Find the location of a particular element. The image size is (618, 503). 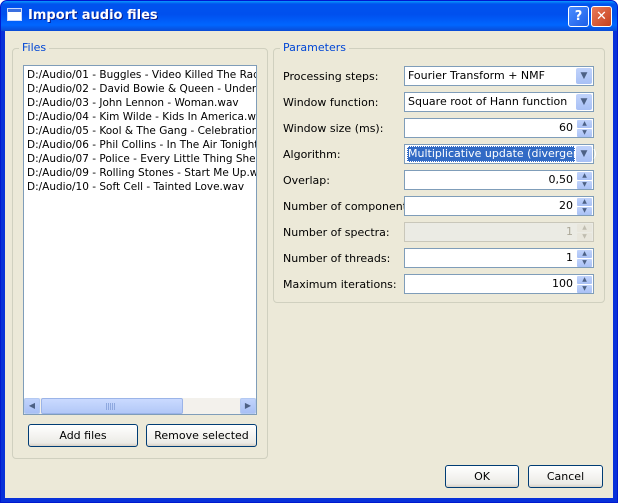

processing-steps-combo: Fourier Transform + NMF ▼ is located at coordinates (499, 76).